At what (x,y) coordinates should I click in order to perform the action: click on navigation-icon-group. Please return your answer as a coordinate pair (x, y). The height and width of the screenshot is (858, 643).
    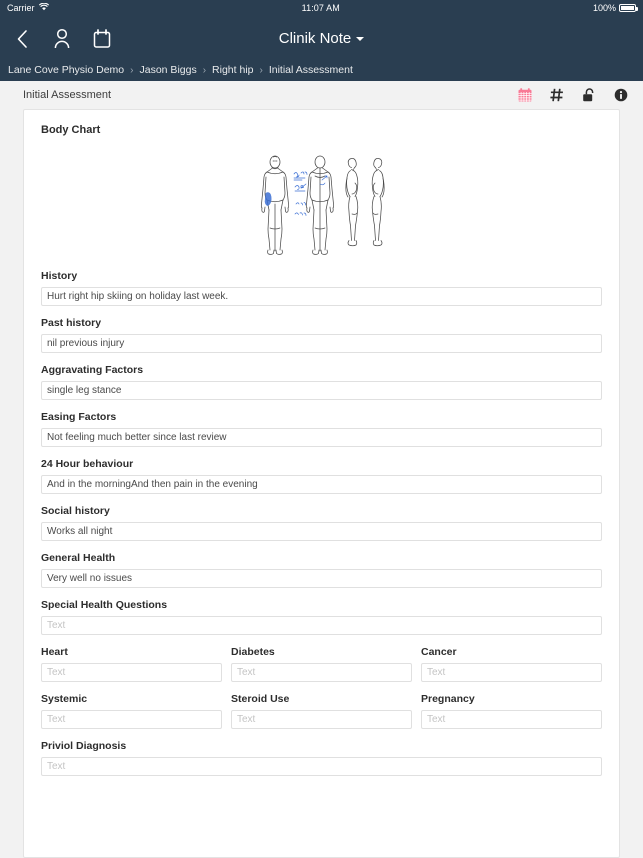
    Looking at the image, I should click on (62, 39).